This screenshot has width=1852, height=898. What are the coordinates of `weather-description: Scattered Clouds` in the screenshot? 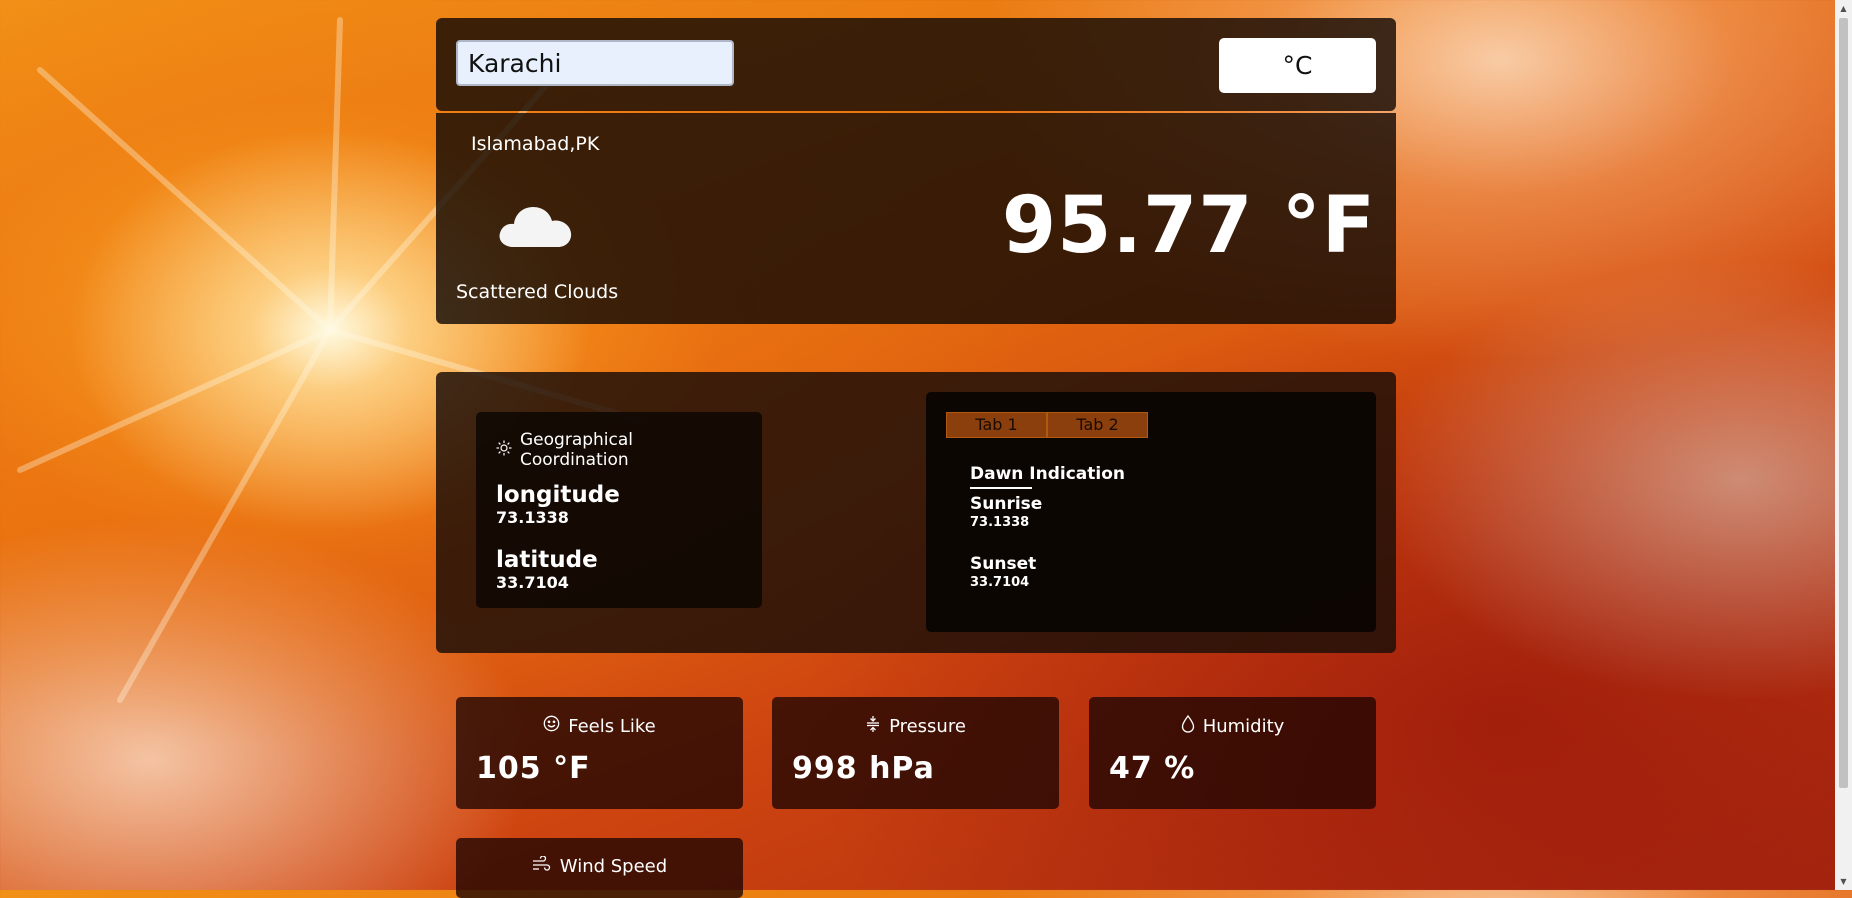 It's located at (537, 292).